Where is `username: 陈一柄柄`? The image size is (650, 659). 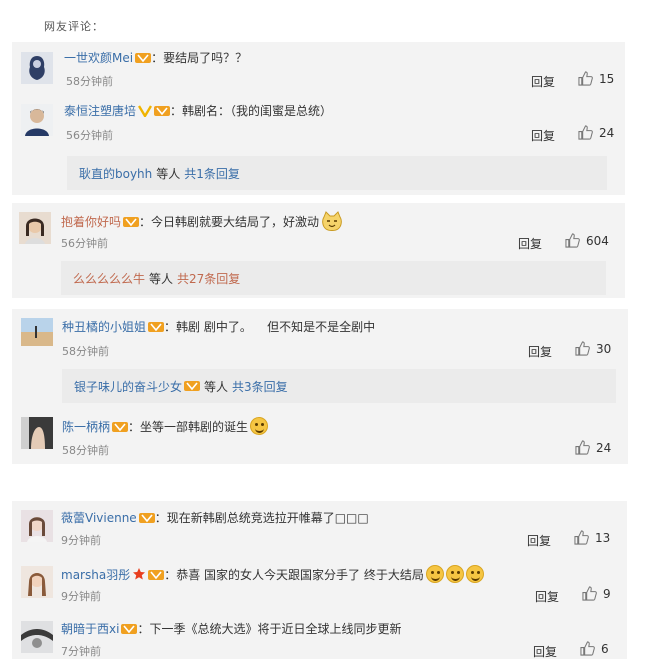
username: 陈一柄柄 is located at coordinates (86, 427).